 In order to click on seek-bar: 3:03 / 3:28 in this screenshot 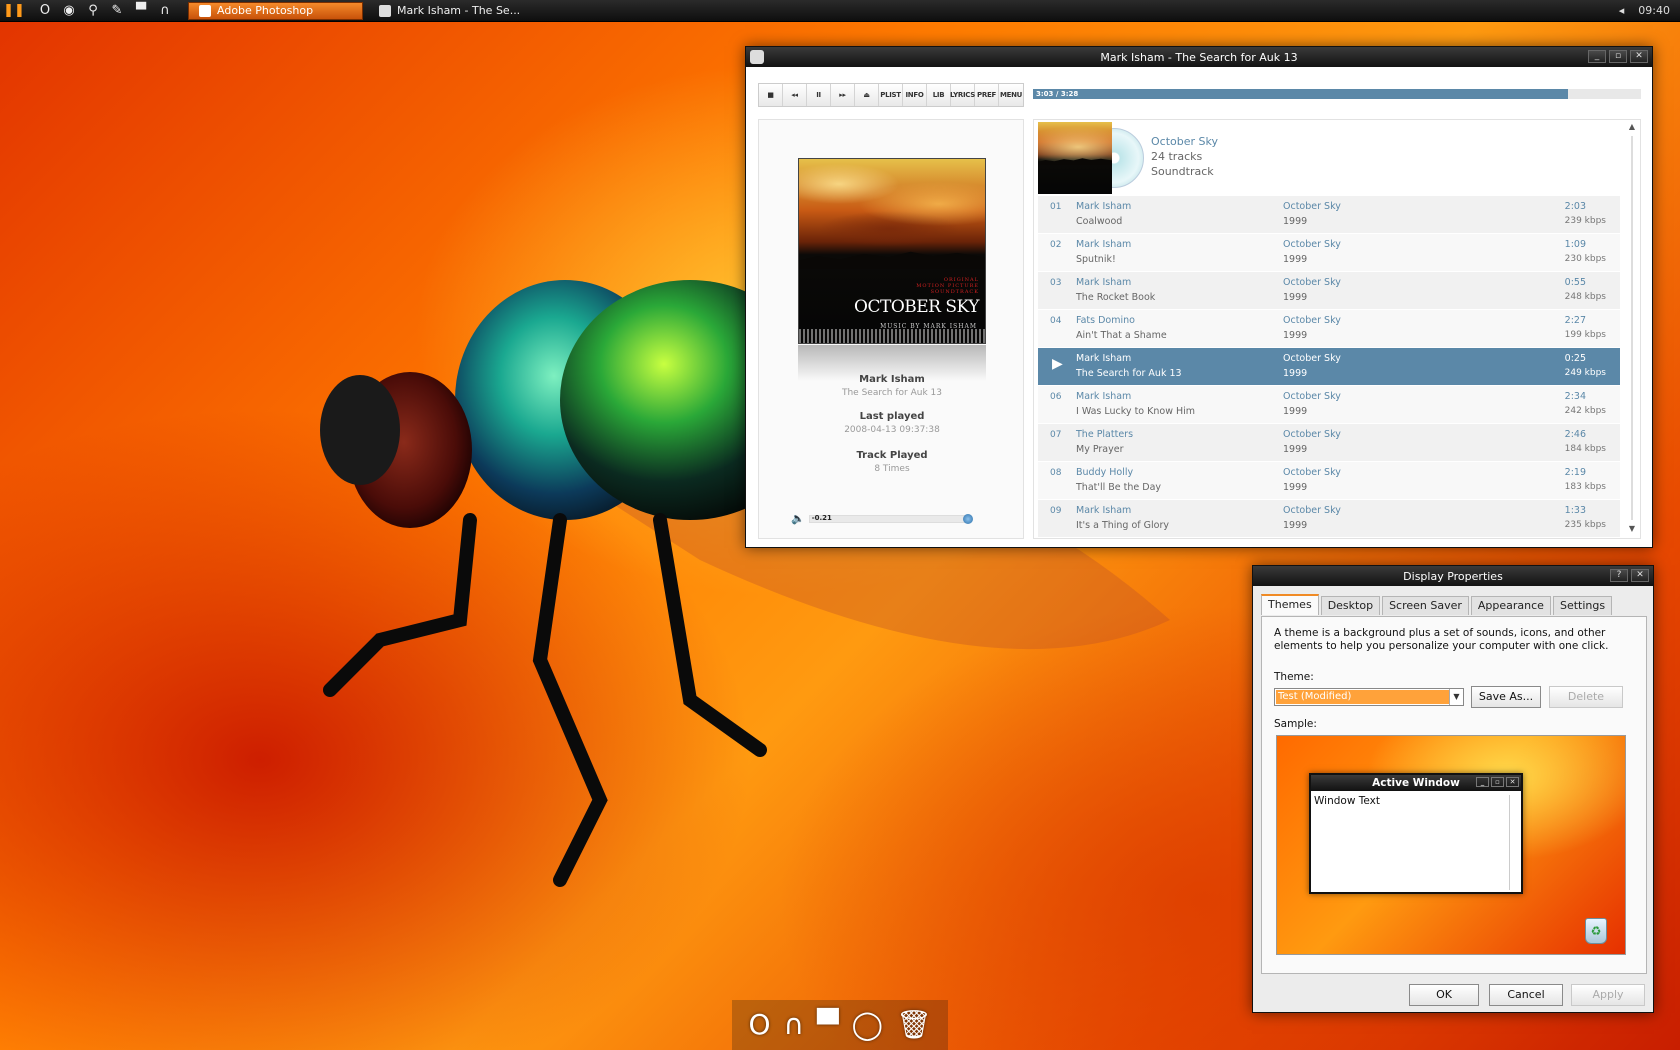, I will do `click(1337, 94)`.